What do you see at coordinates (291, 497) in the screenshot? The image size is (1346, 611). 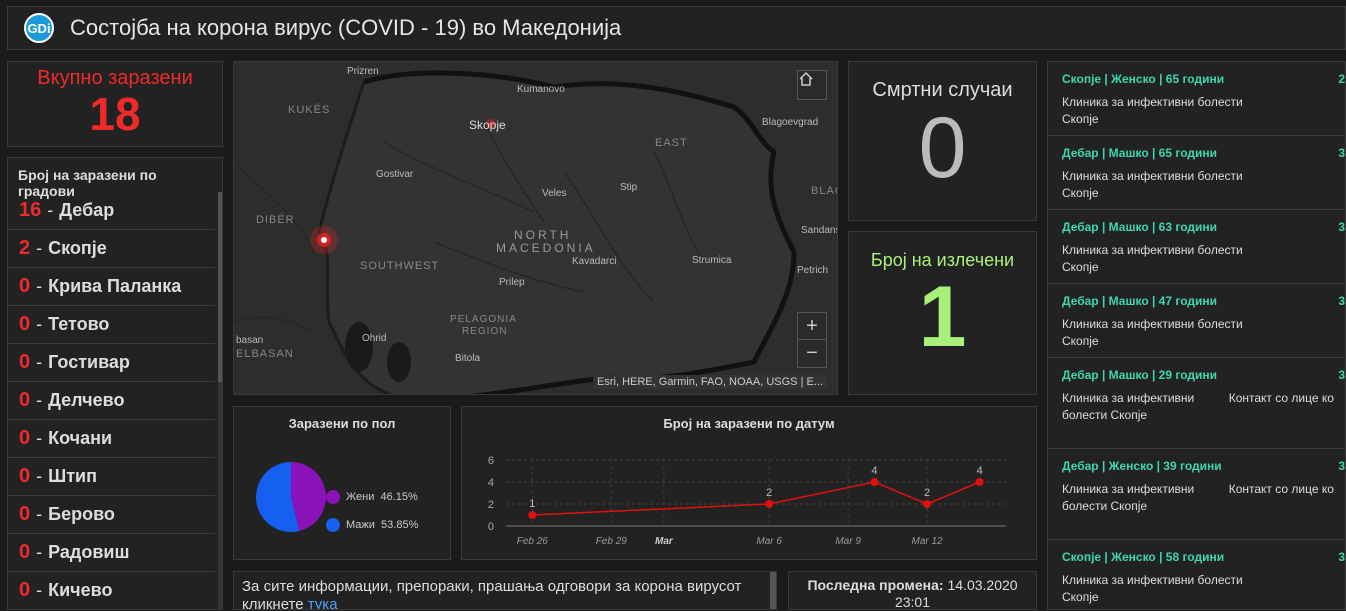 I see `gender-pie-chart` at bounding box center [291, 497].